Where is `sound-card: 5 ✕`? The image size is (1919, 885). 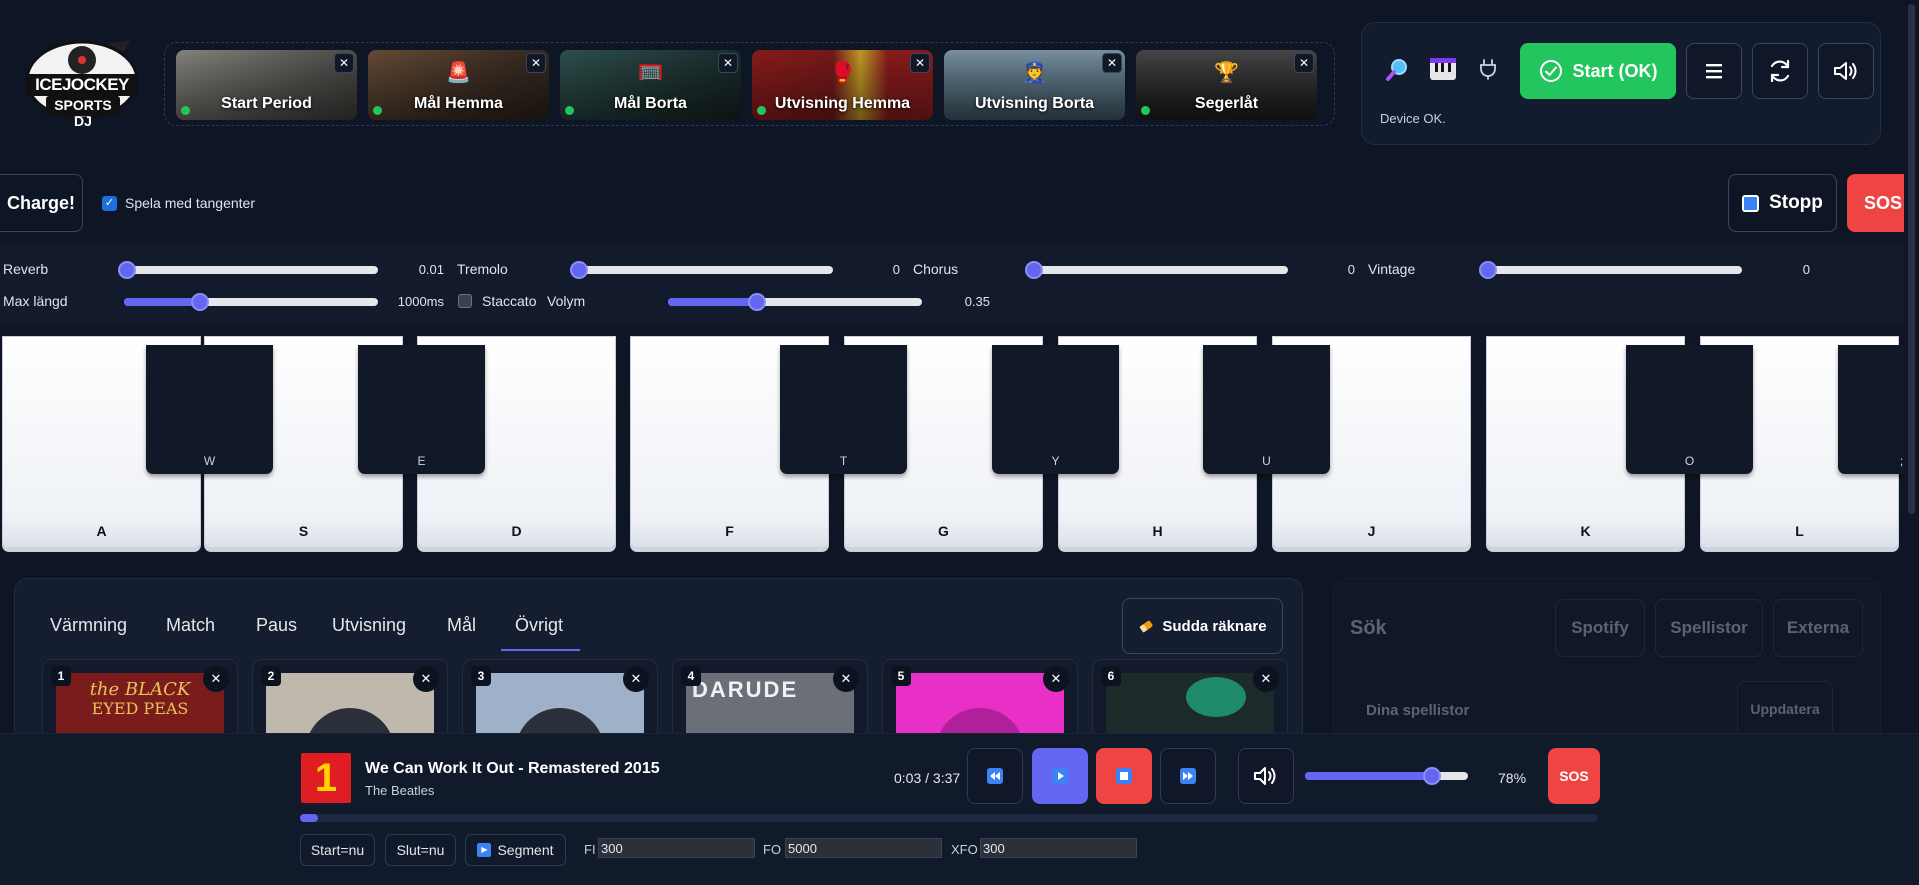 sound-card: 5 ✕ is located at coordinates (980, 699).